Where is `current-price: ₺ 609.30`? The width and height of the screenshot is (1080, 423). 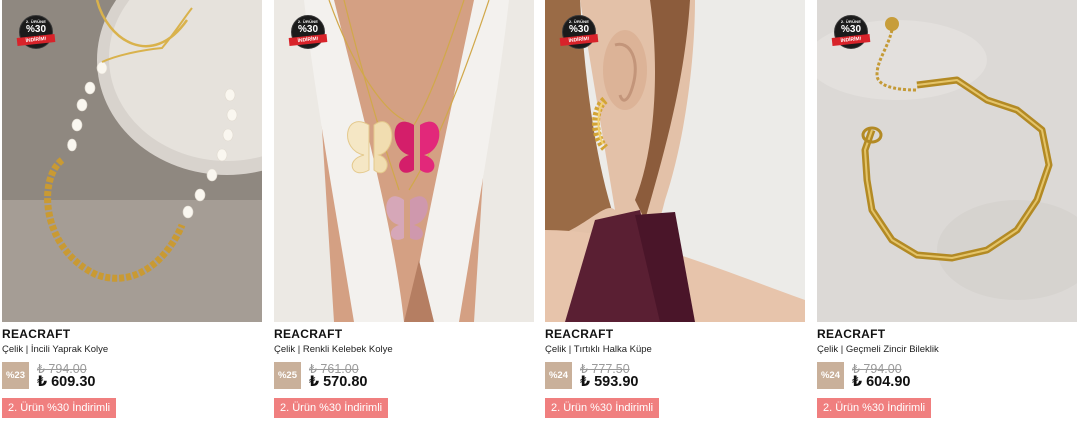 current-price: ₺ 609.30 is located at coordinates (66, 382).